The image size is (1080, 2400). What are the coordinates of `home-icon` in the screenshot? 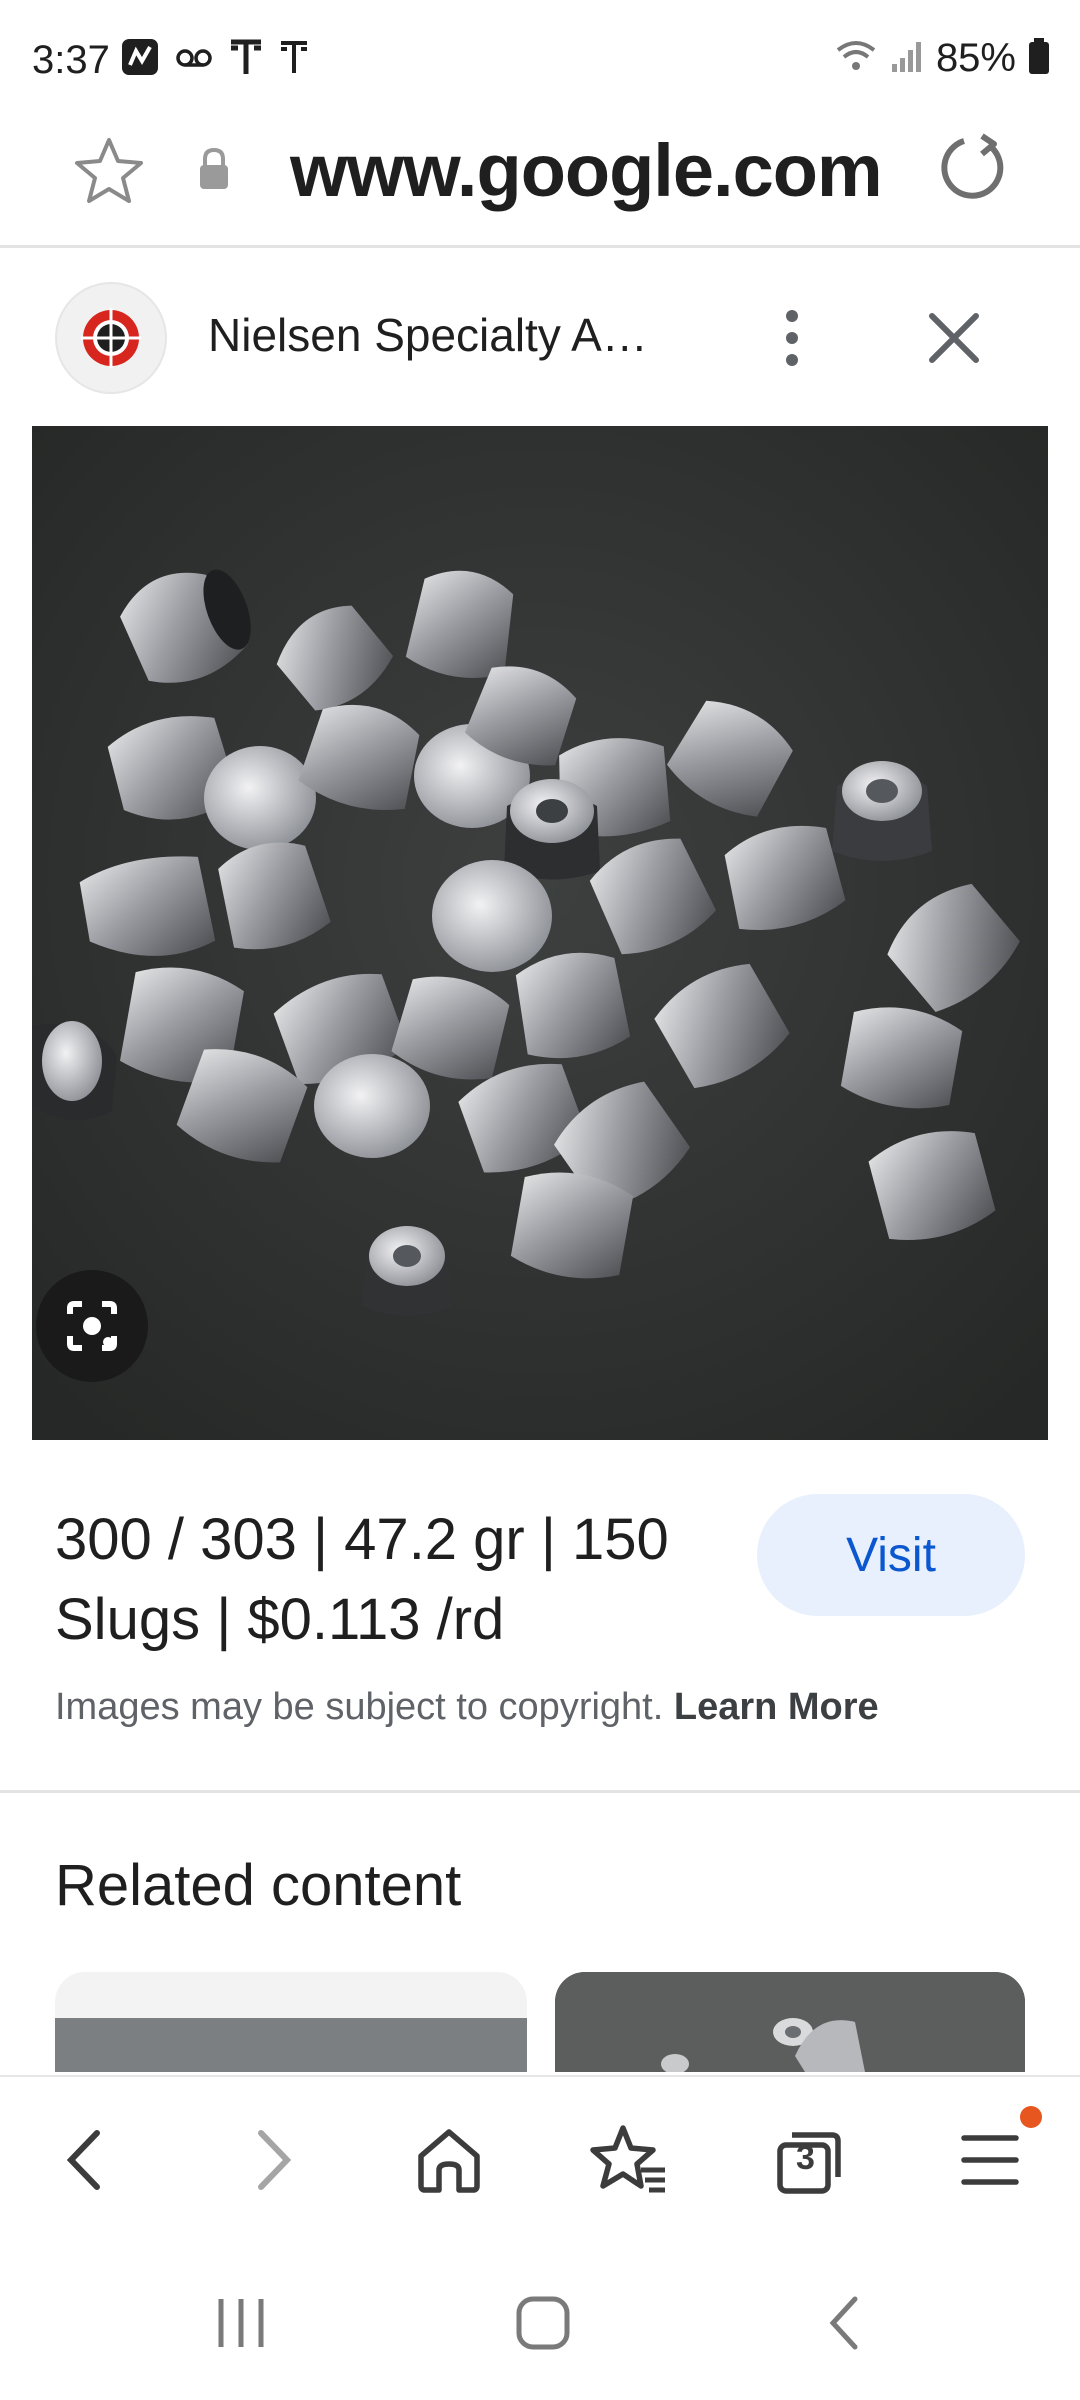 It's located at (449, 2161).